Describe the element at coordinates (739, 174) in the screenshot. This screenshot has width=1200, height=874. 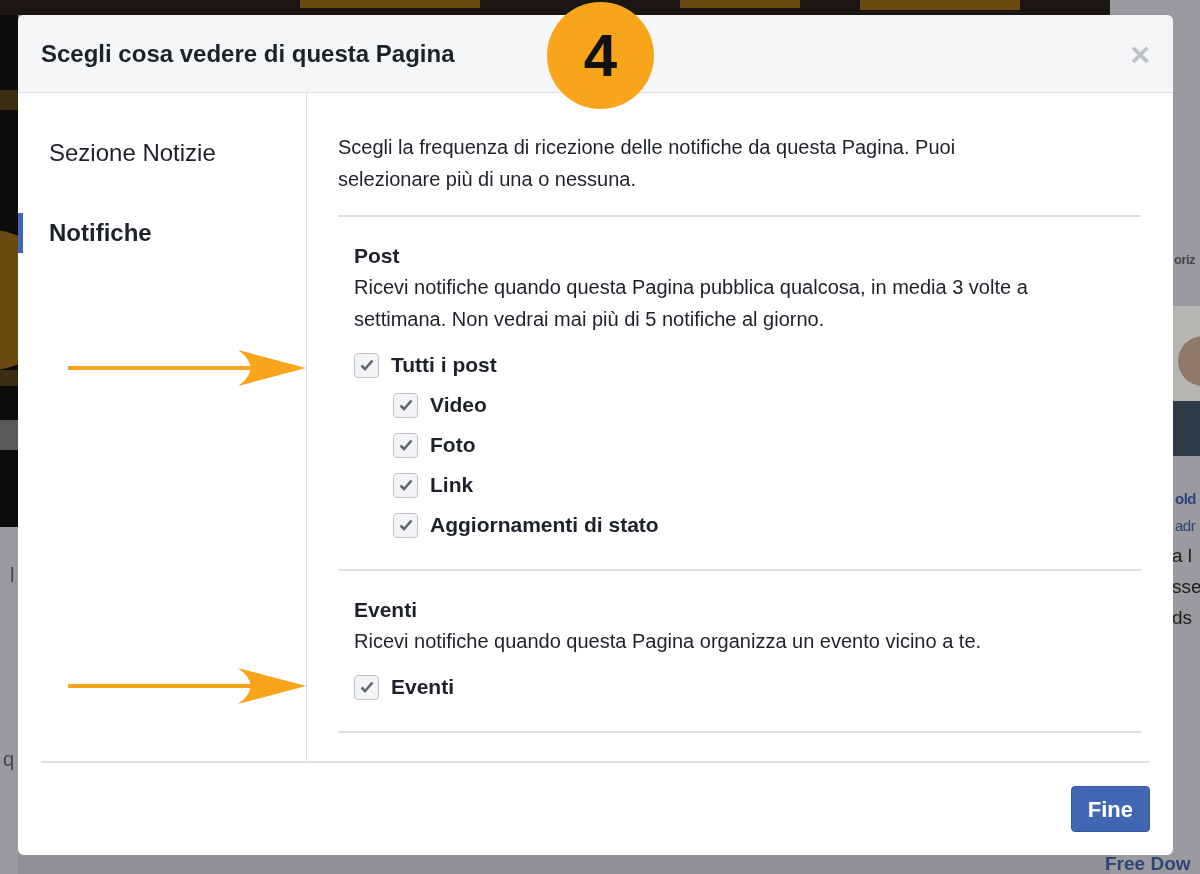
I see `intro-text: Scegli la frequenza di ricezione delle notifiche da questa Pagina. Puoi selezionare più di una o nessuna.` at that location.